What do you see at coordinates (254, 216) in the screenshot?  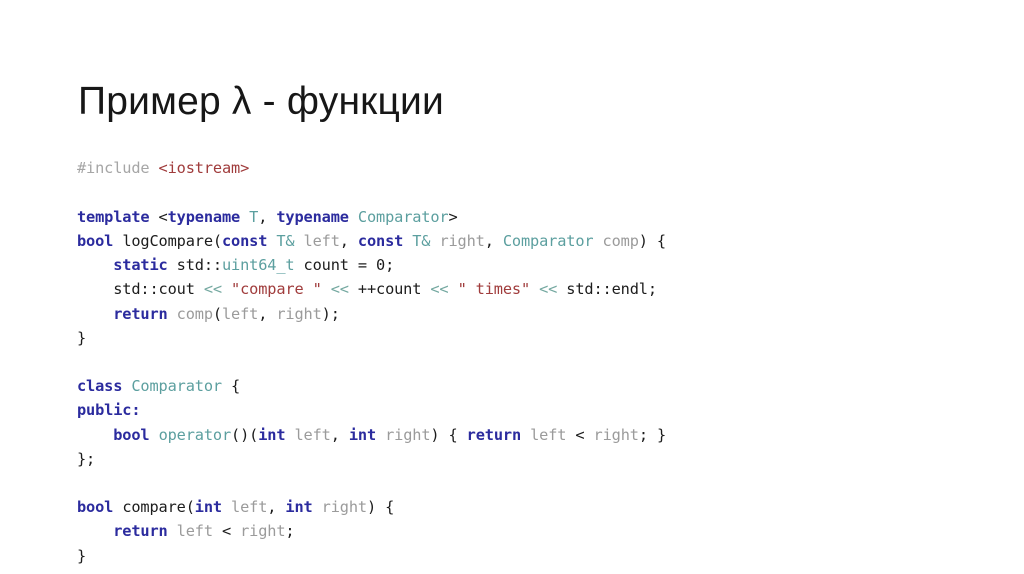 I see `code-token-type: T` at bounding box center [254, 216].